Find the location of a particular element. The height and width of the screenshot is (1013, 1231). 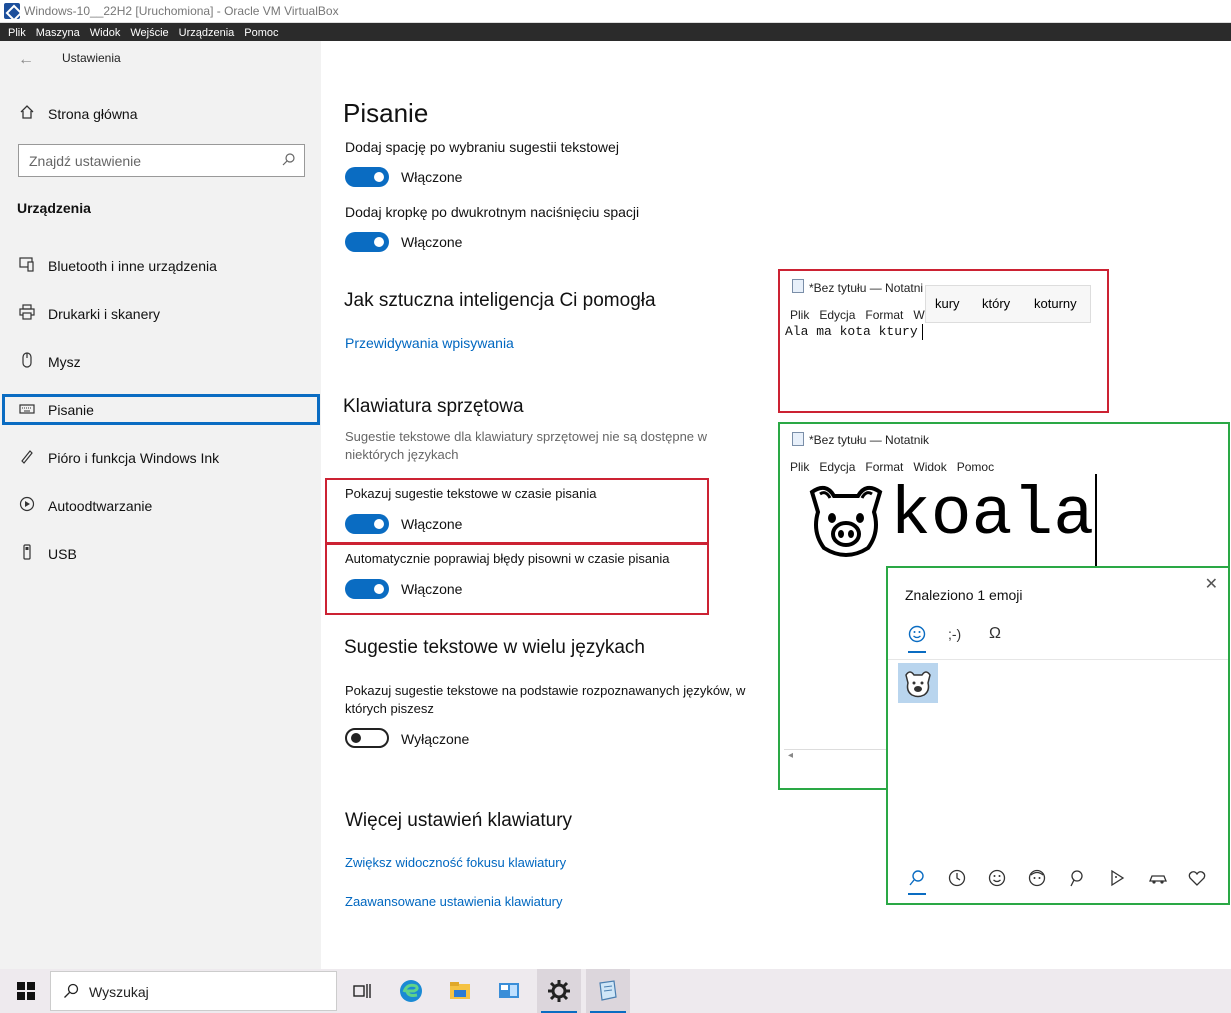

sidebar-item-bluetooth: Bluetooth i inne urządzenia is located at coordinates (160, 266).